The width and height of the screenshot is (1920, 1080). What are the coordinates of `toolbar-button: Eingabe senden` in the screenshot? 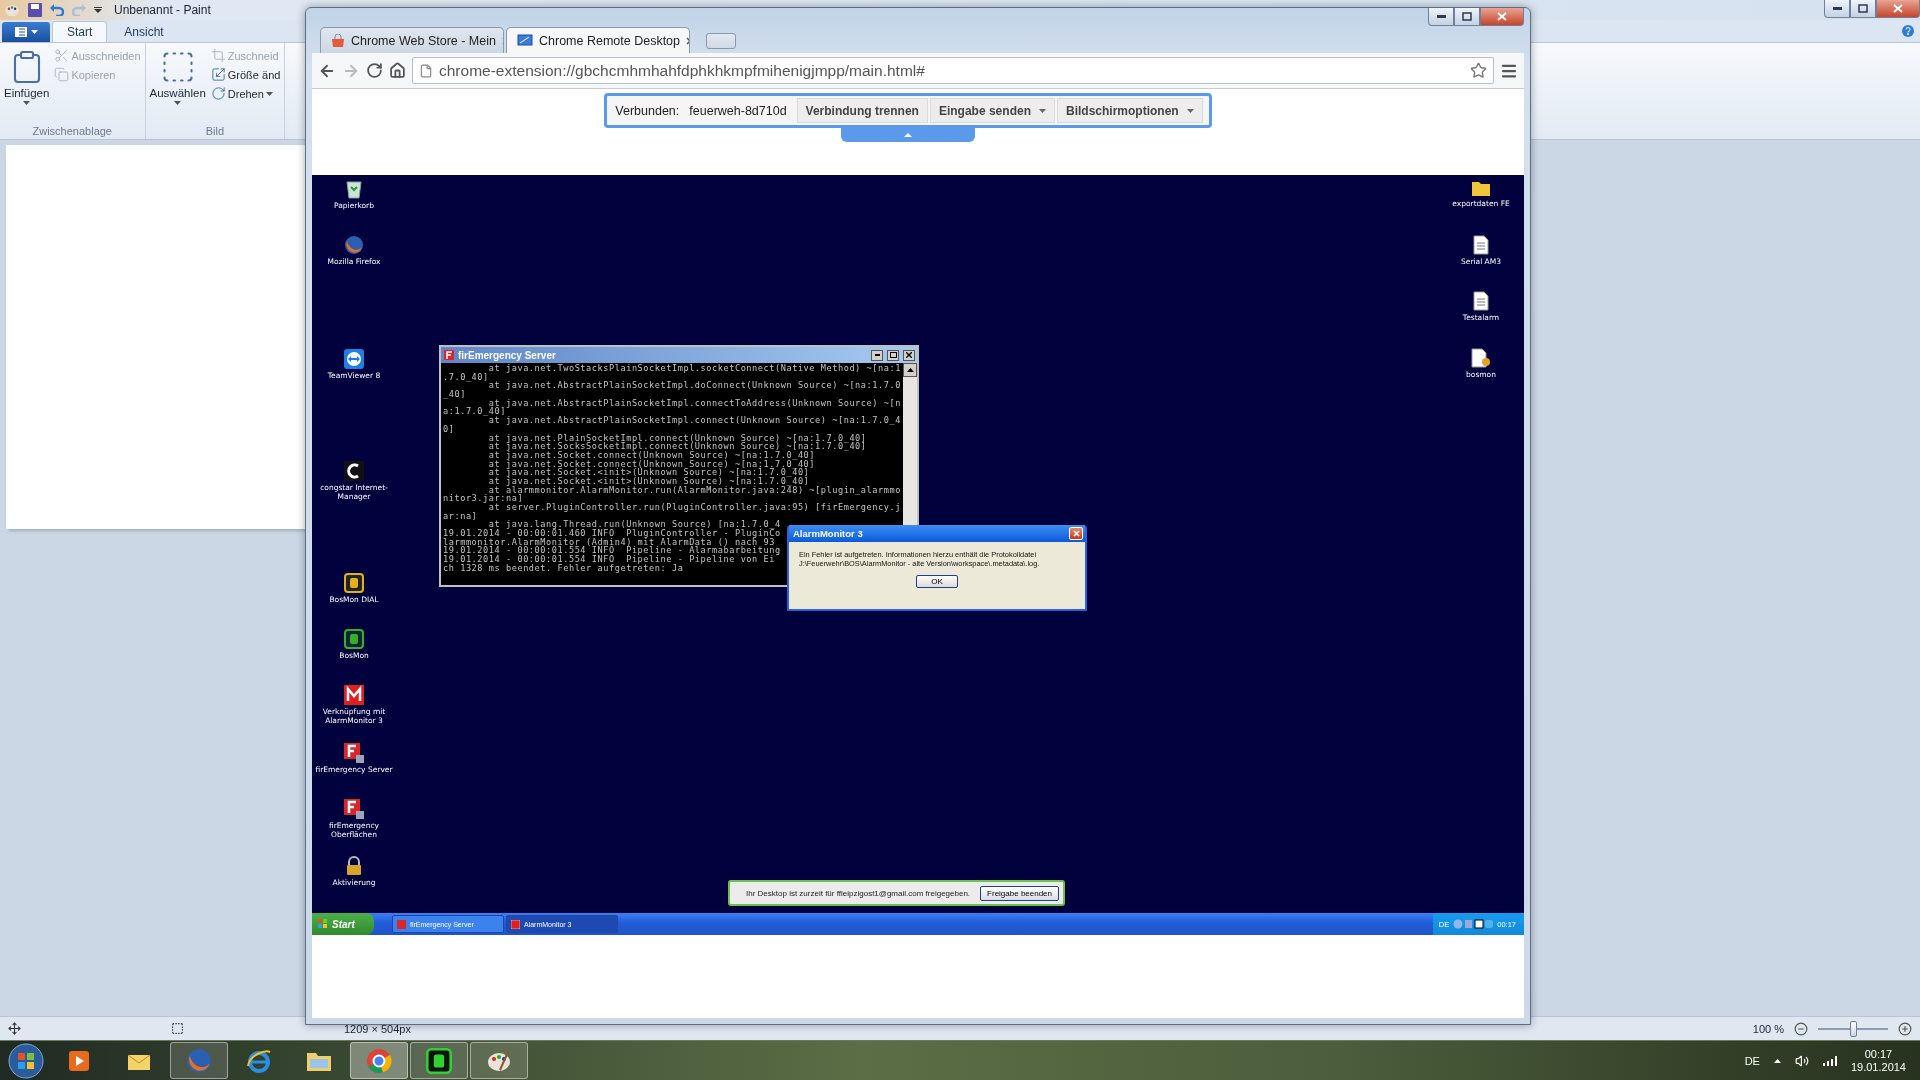 It's located at (992, 110).